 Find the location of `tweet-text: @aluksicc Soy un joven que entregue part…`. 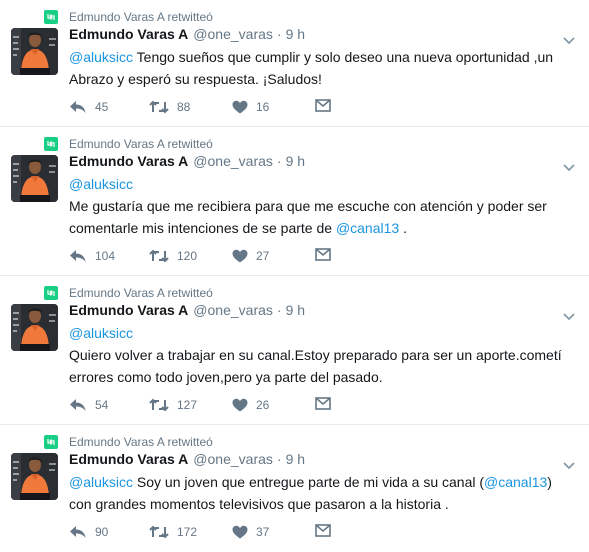

tweet-text: @aluksicc Soy un joven que entregue part… is located at coordinates (322, 493).